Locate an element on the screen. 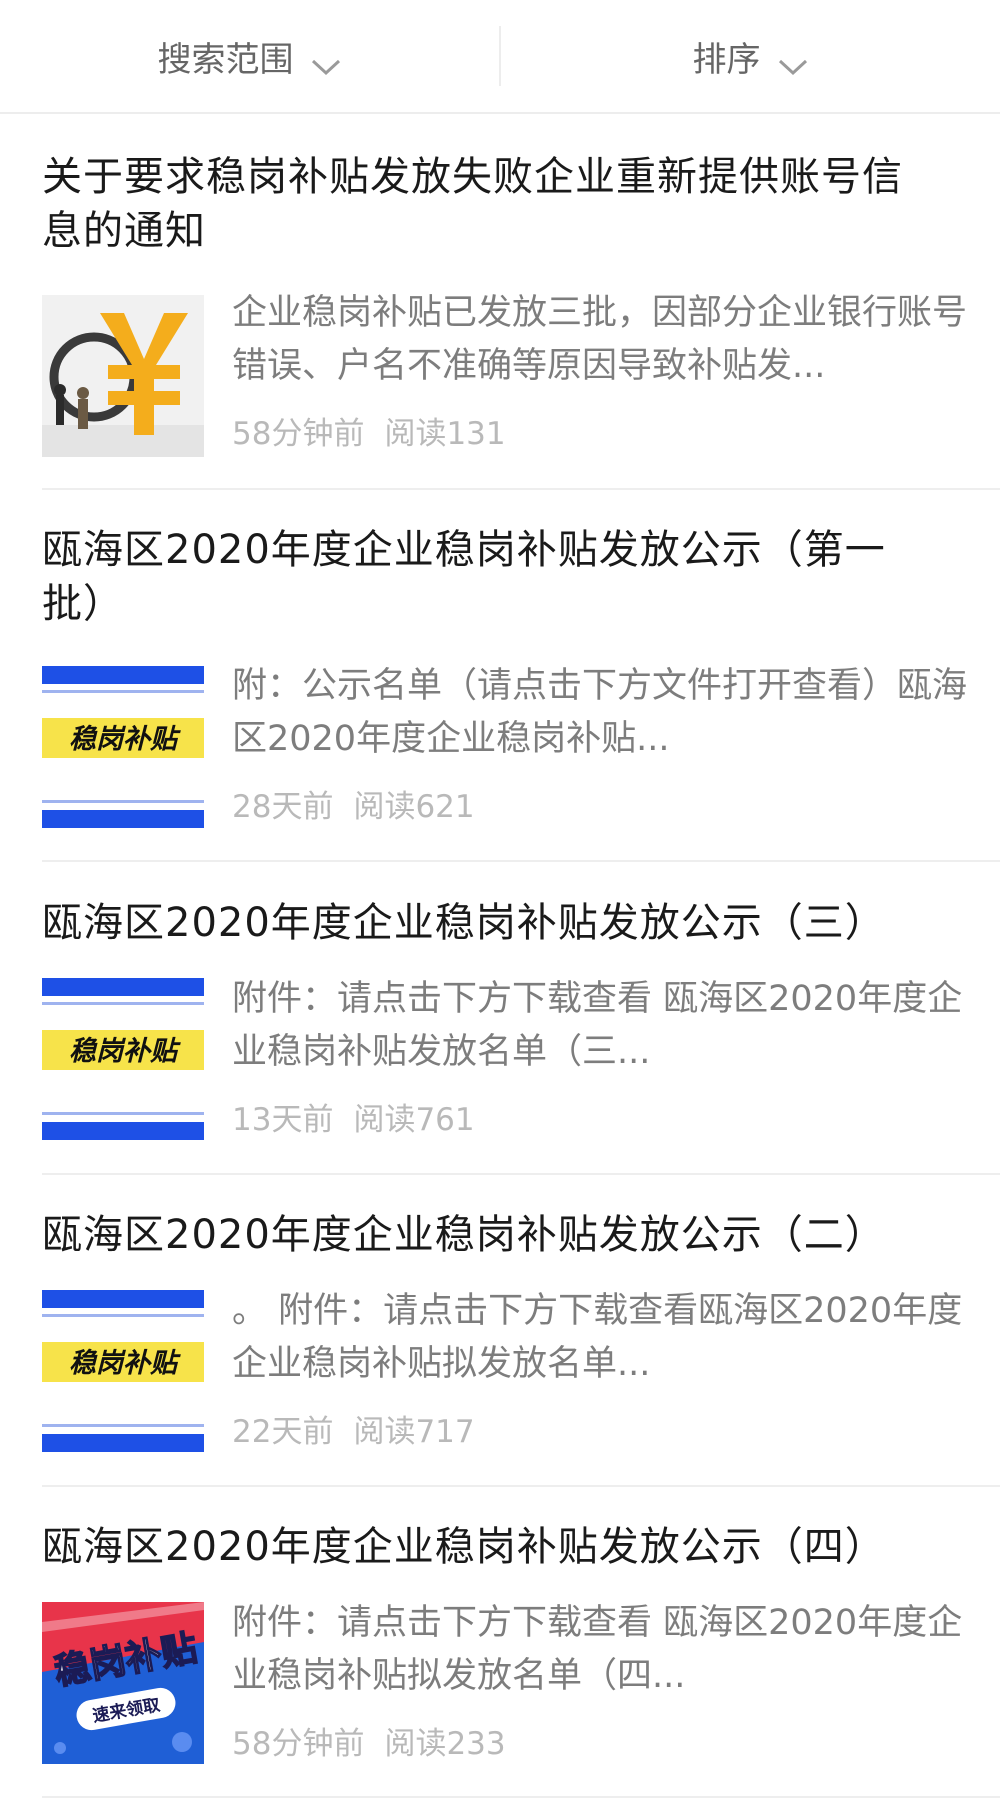 The image size is (1000, 1798). article-thumbnail: 稳岗补贴 速来领取 is located at coordinates (123, 1683).